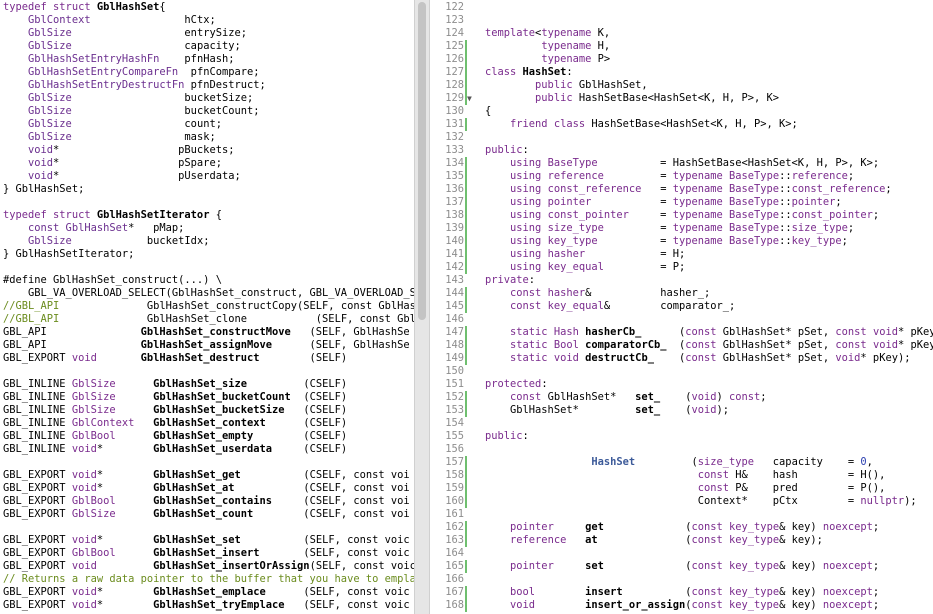 This screenshot has height=614, width=933. What do you see at coordinates (547, 33) in the screenshot?
I see `code-text: template<typename K,` at bounding box center [547, 33].